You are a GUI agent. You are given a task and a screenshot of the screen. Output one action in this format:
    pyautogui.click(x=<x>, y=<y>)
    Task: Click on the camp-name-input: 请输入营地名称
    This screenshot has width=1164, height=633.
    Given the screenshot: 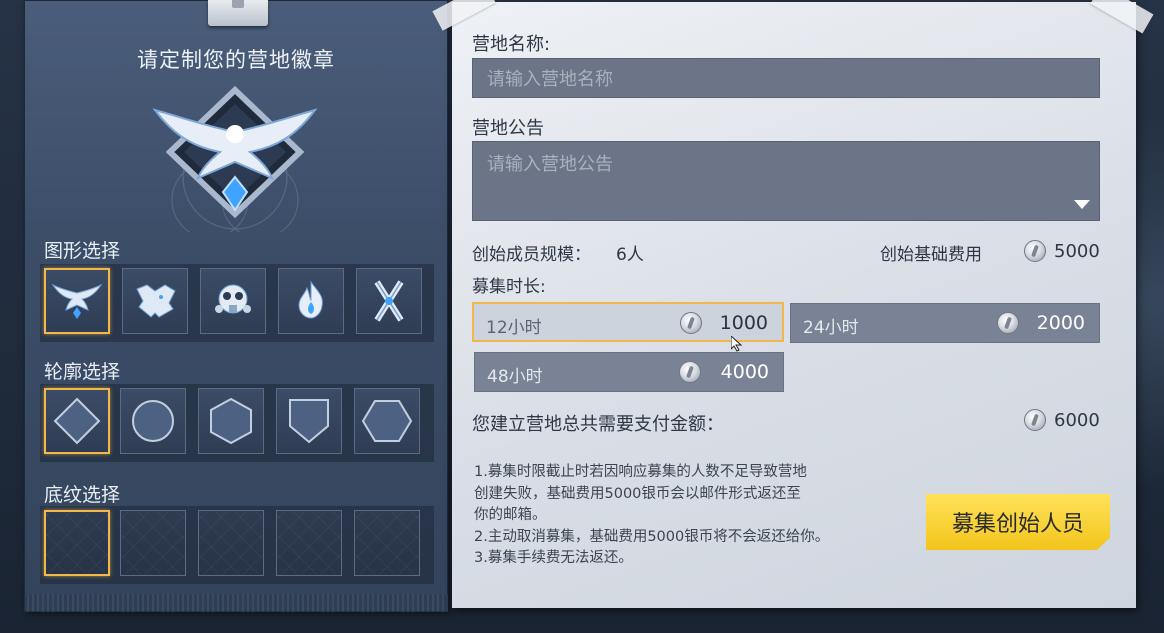 What is the action you would take?
    pyautogui.click(x=786, y=78)
    